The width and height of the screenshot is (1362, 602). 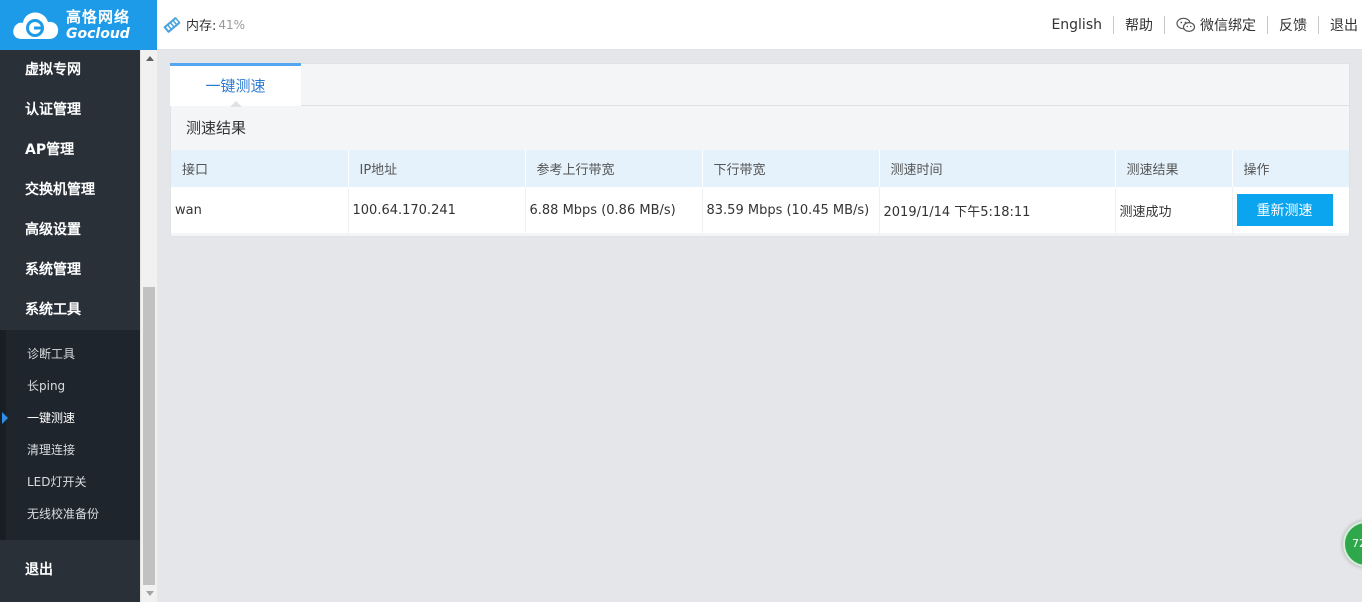 What do you see at coordinates (70, 310) in the screenshot?
I see `sidebar-item-tools: 系统工具` at bounding box center [70, 310].